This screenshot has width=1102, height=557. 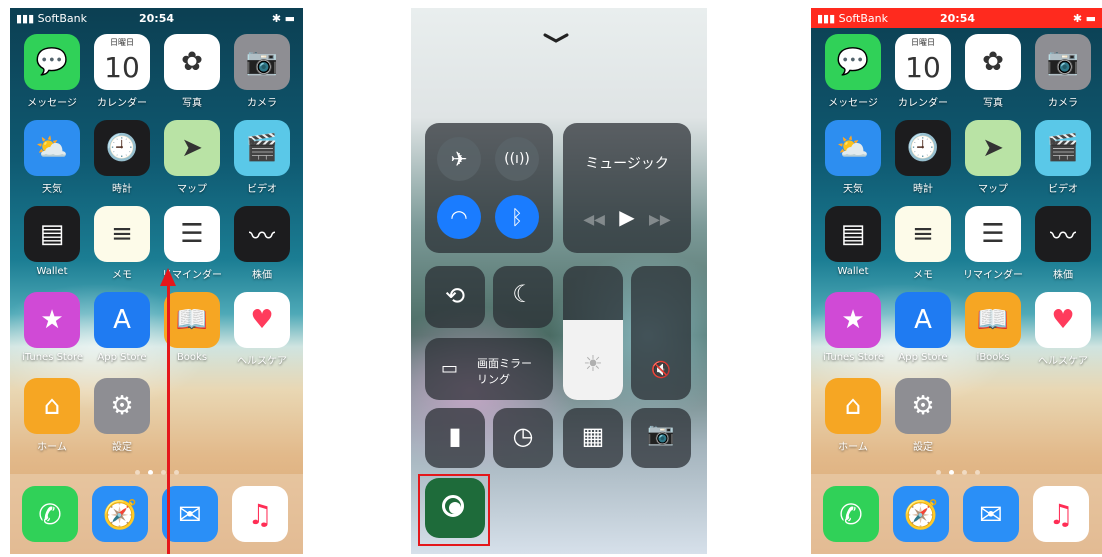 What do you see at coordinates (523, 438) in the screenshot?
I see `timer-button: ◷` at bounding box center [523, 438].